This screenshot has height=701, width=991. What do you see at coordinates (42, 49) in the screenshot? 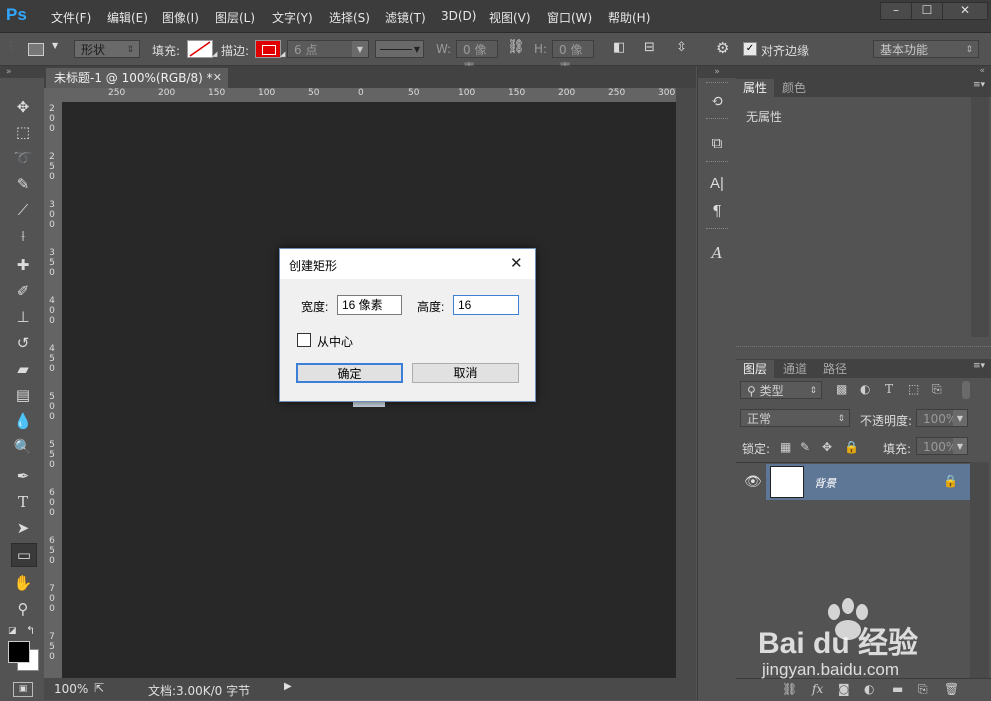
I see `tool-preset-picker: ▼` at bounding box center [42, 49].